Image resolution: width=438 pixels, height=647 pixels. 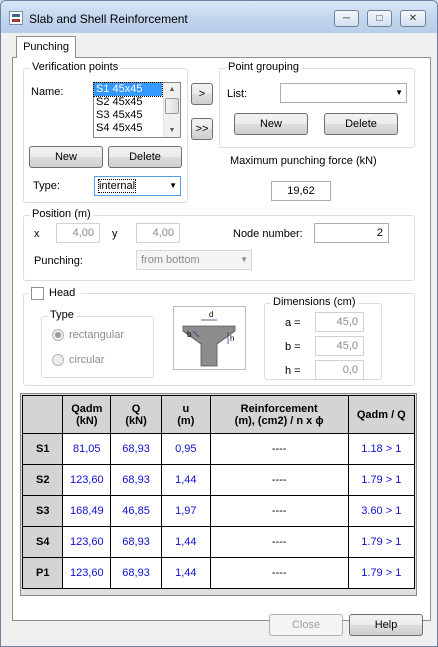 I want to click on circular-radio, so click(x=58, y=360).